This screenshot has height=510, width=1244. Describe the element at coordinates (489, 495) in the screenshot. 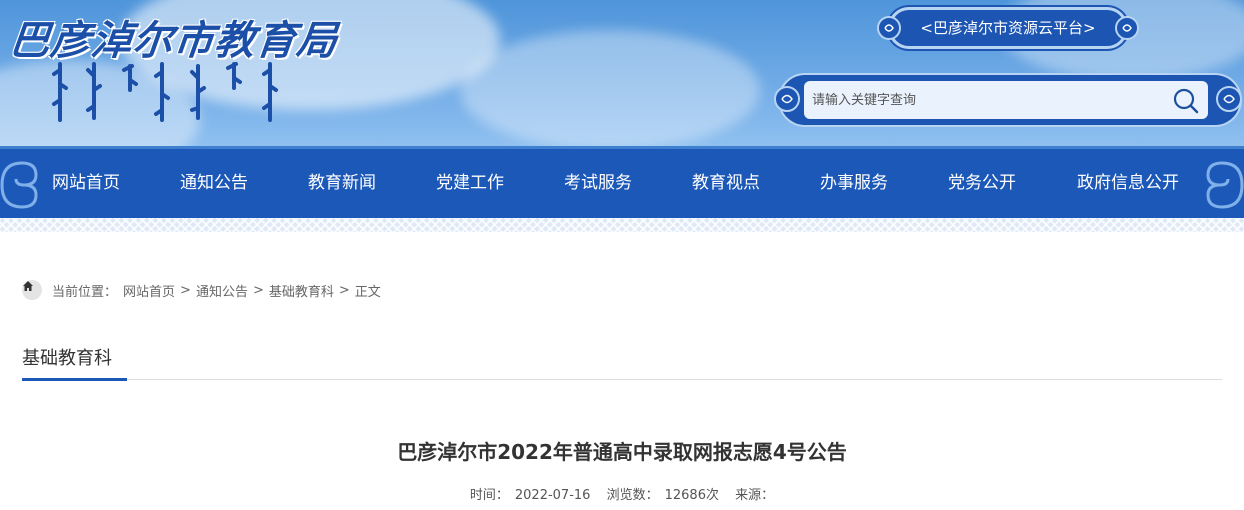

I see `meta-time-label: 时间：` at that location.